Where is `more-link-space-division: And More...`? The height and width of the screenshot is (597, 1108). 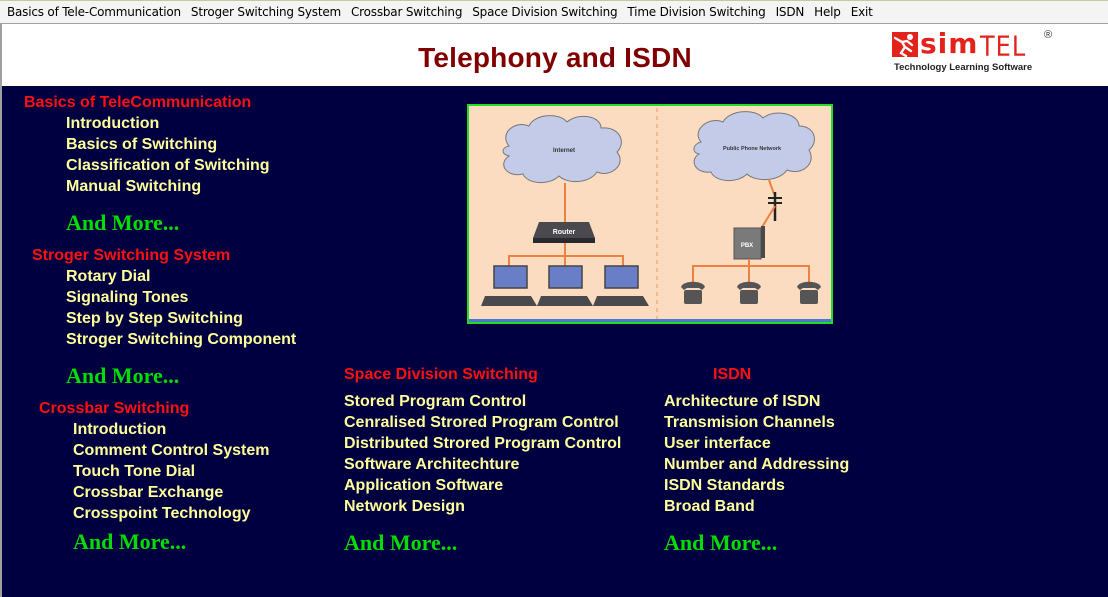 more-link-space-division: And More... is located at coordinates (400, 543).